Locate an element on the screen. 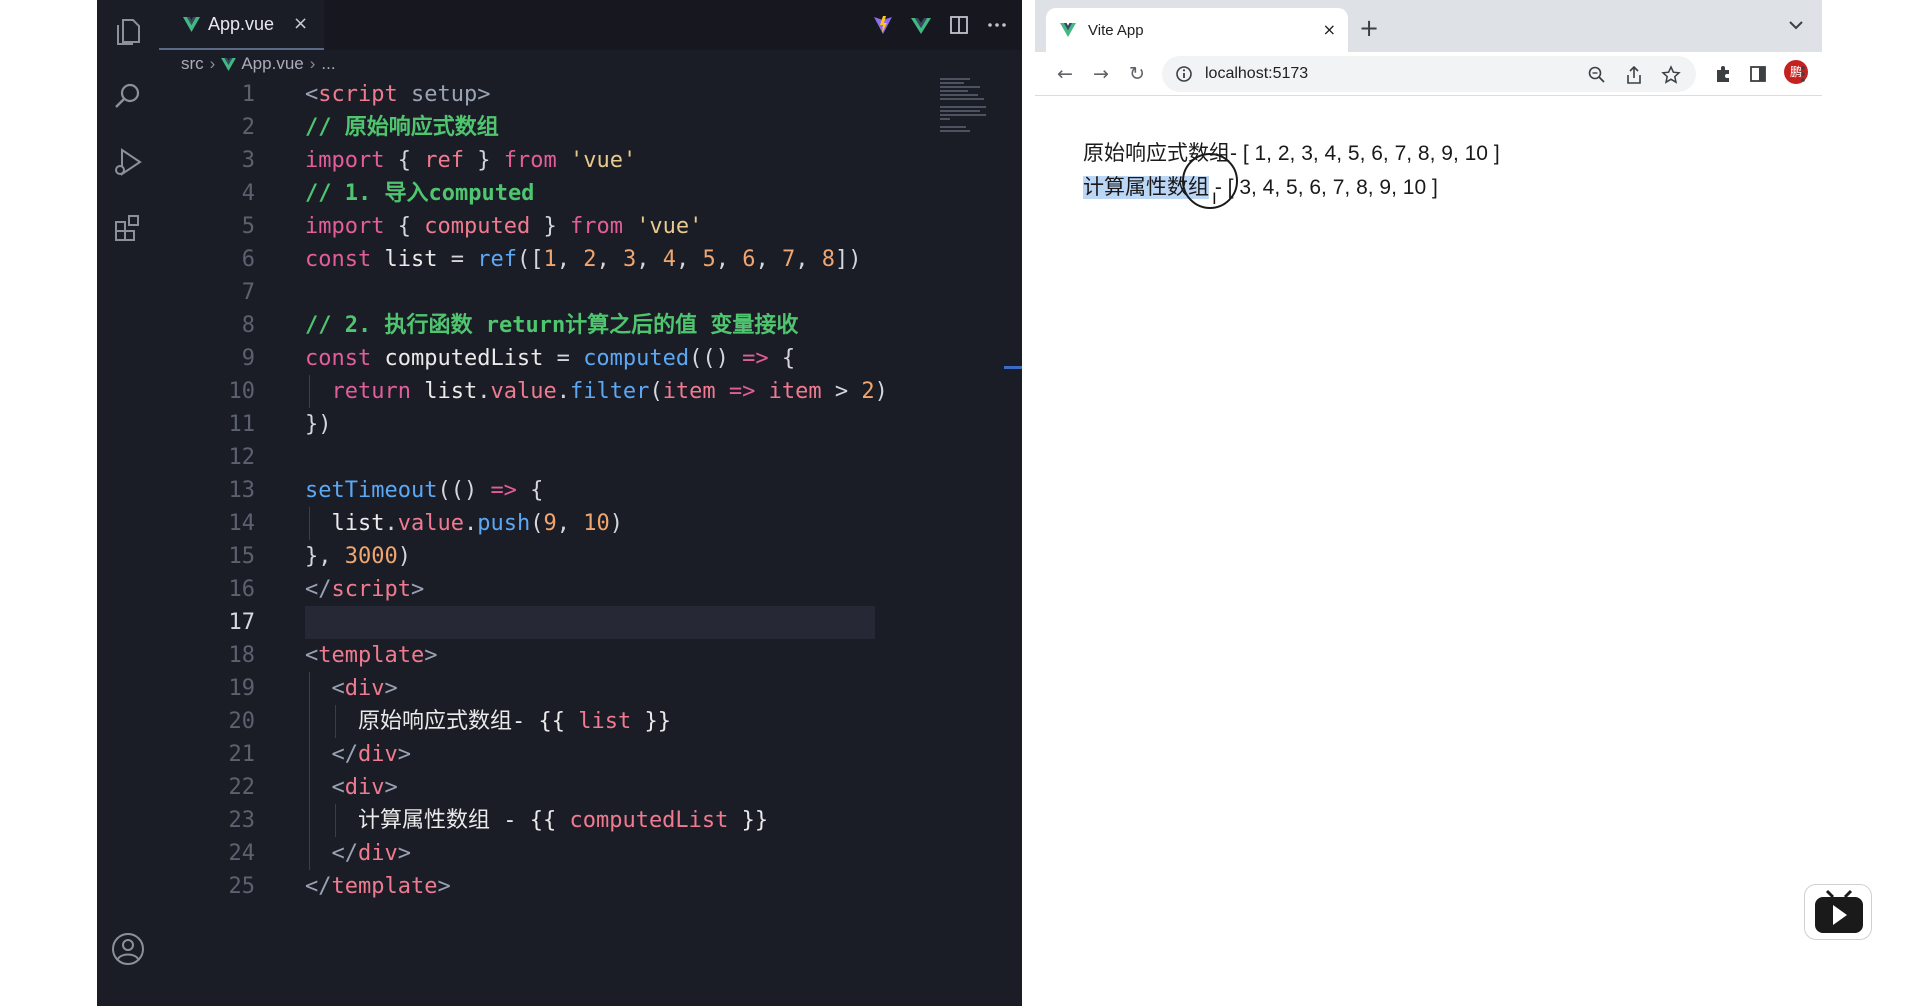 The height and width of the screenshot is (1006, 1917). editor-tab-strip: App.vue × is located at coordinates (590, 25).